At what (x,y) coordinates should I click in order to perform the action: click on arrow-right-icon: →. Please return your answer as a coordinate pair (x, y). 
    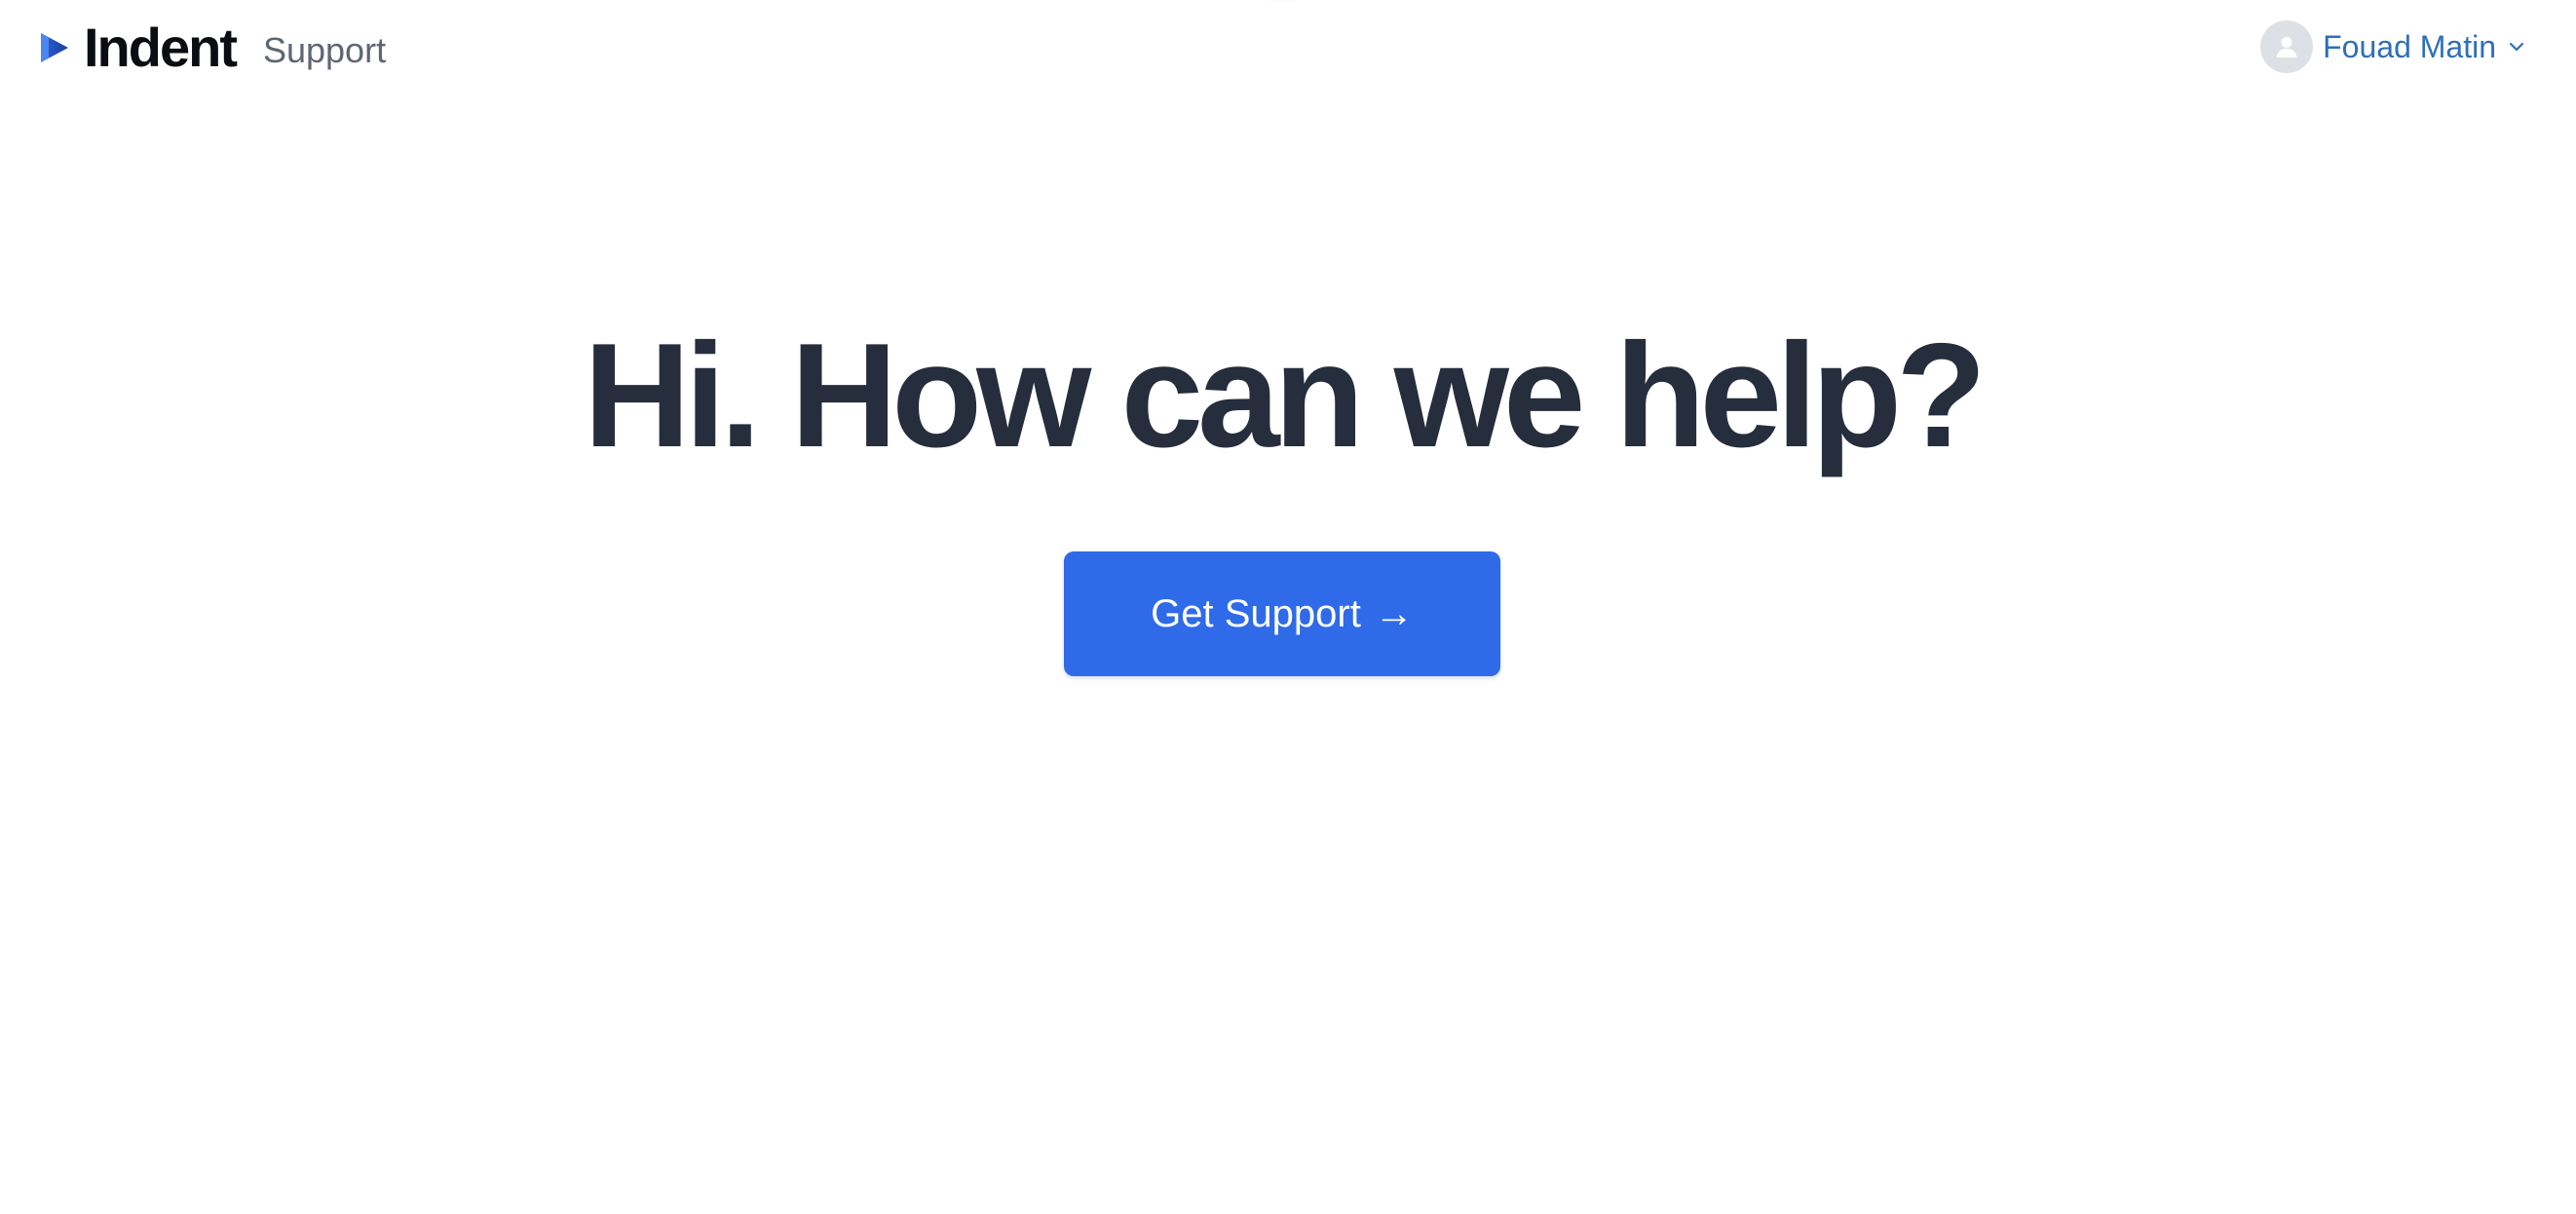
    Looking at the image, I should click on (1394, 613).